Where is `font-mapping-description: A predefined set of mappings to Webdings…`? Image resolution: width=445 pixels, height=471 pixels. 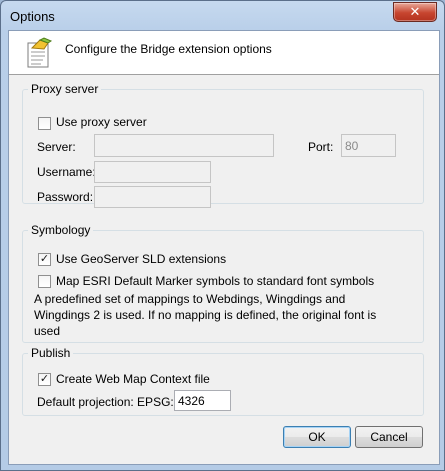
font-mapping-description: A predefined set of mappings to Webdings… is located at coordinates (205, 315).